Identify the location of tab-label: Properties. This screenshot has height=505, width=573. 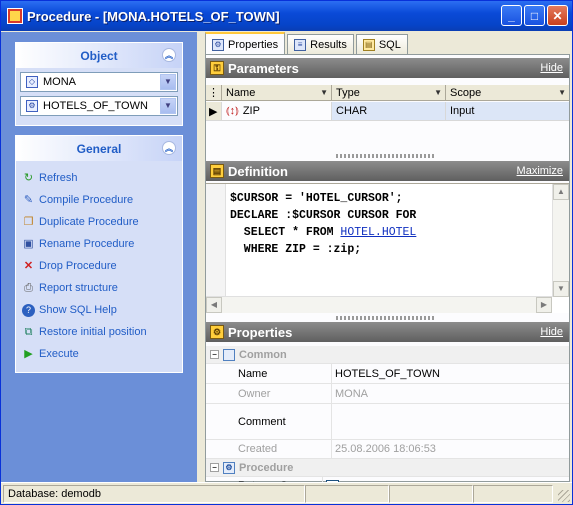
(253, 44).